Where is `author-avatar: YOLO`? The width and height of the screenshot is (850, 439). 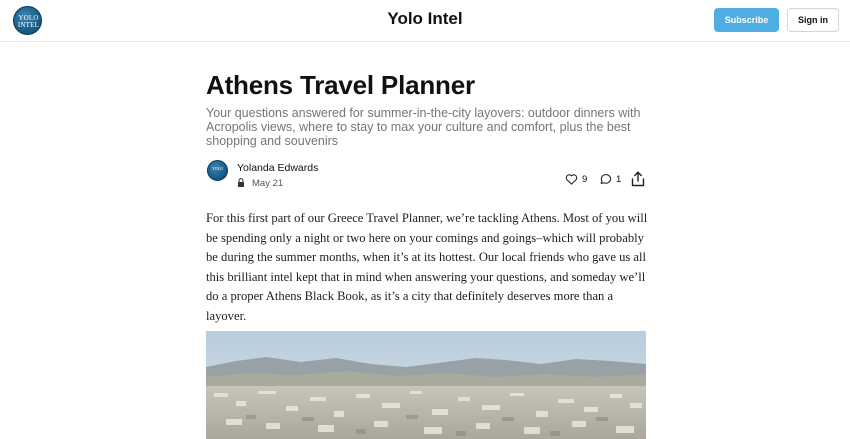
author-avatar: YOLO is located at coordinates (217, 170).